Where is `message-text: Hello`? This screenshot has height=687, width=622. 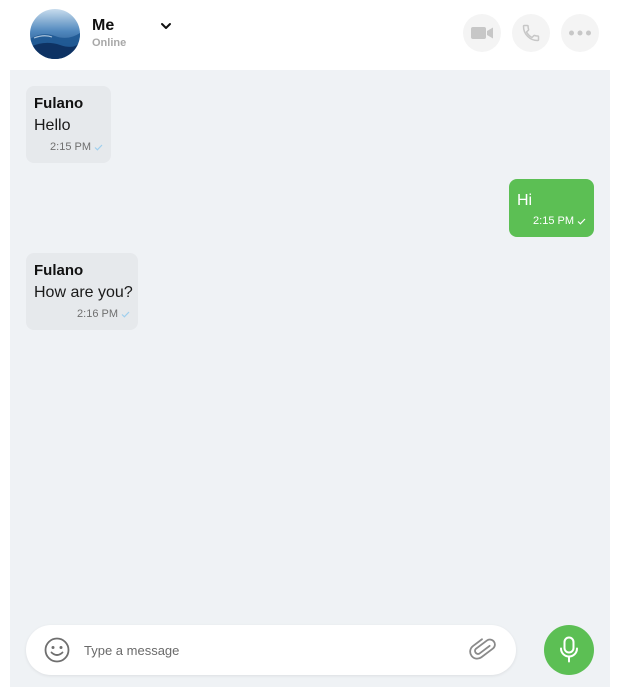 message-text: Hello is located at coordinates (52, 125).